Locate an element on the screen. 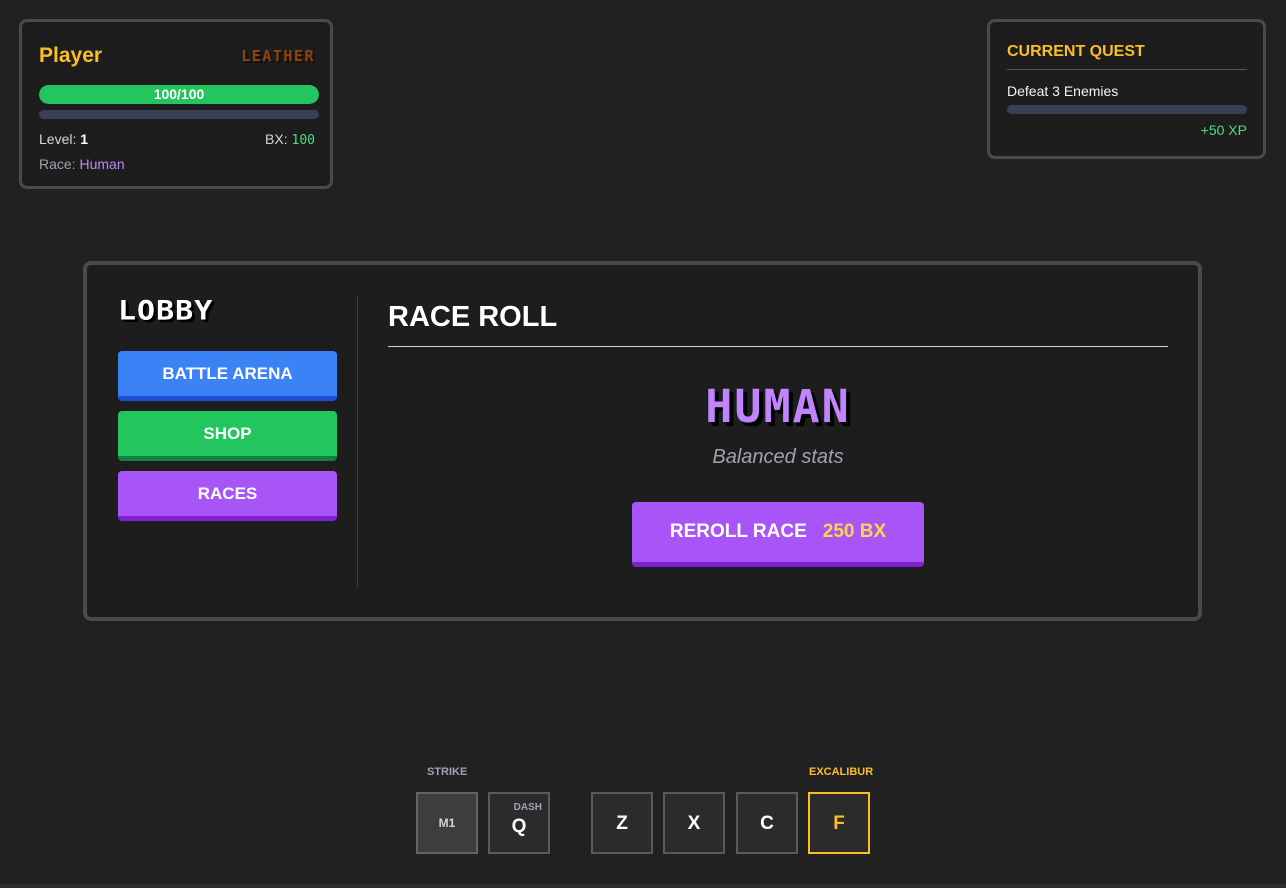 This screenshot has width=1286, height=888. level-value: 1 is located at coordinates (84, 139).